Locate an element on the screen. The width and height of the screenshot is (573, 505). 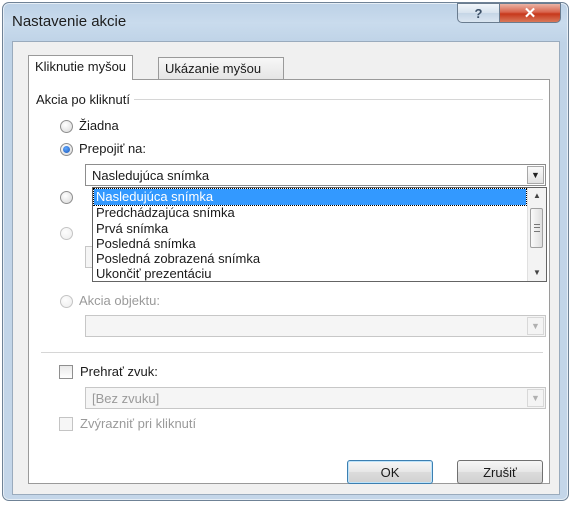
group-label: Akcia po kliknutí is located at coordinates (85, 99).